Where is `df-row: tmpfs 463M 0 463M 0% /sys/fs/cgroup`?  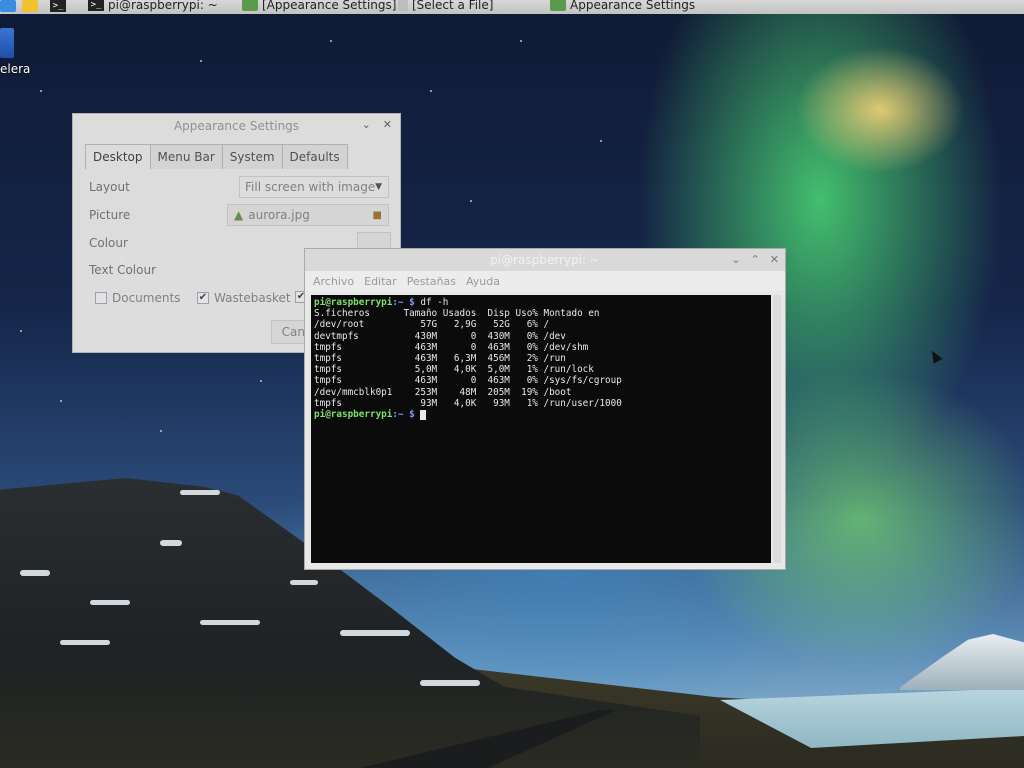 df-row: tmpfs 463M 0 463M 0% /sys/fs/cgroup is located at coordinates (468, 381).